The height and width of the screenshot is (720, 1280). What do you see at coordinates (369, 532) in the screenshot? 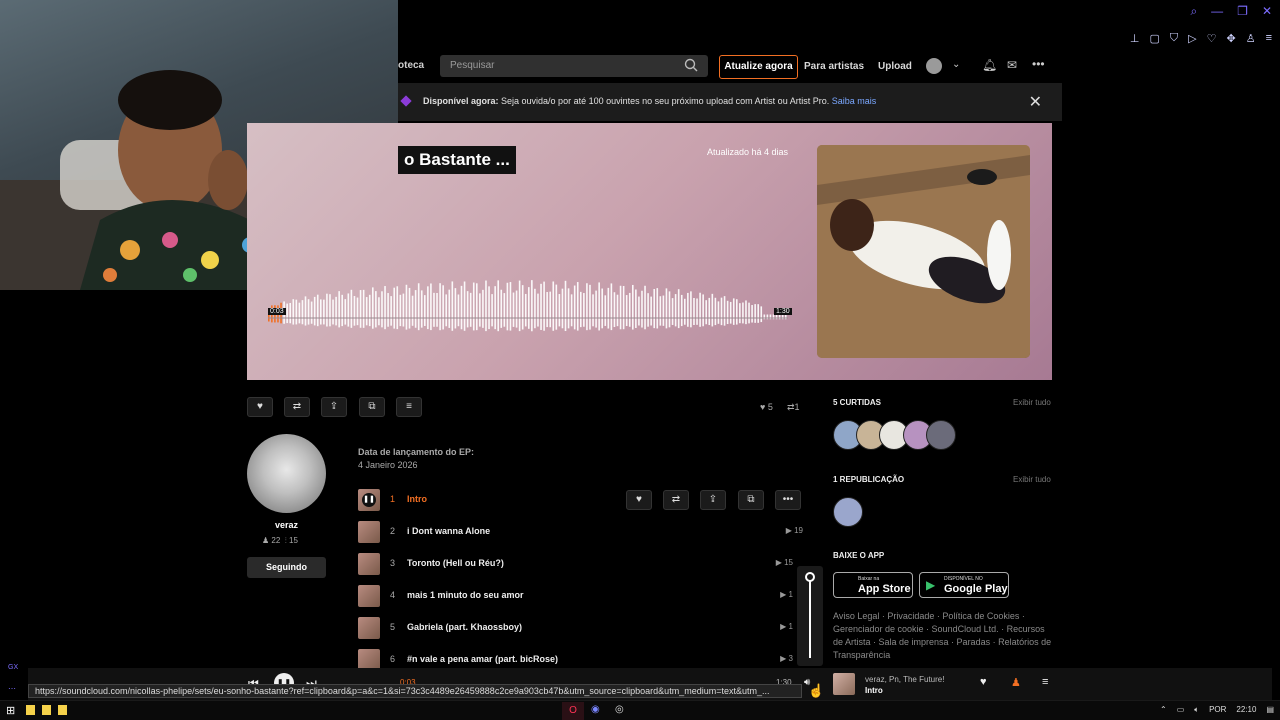
I see `track-thumbnail` at bounding box center [369, 532].